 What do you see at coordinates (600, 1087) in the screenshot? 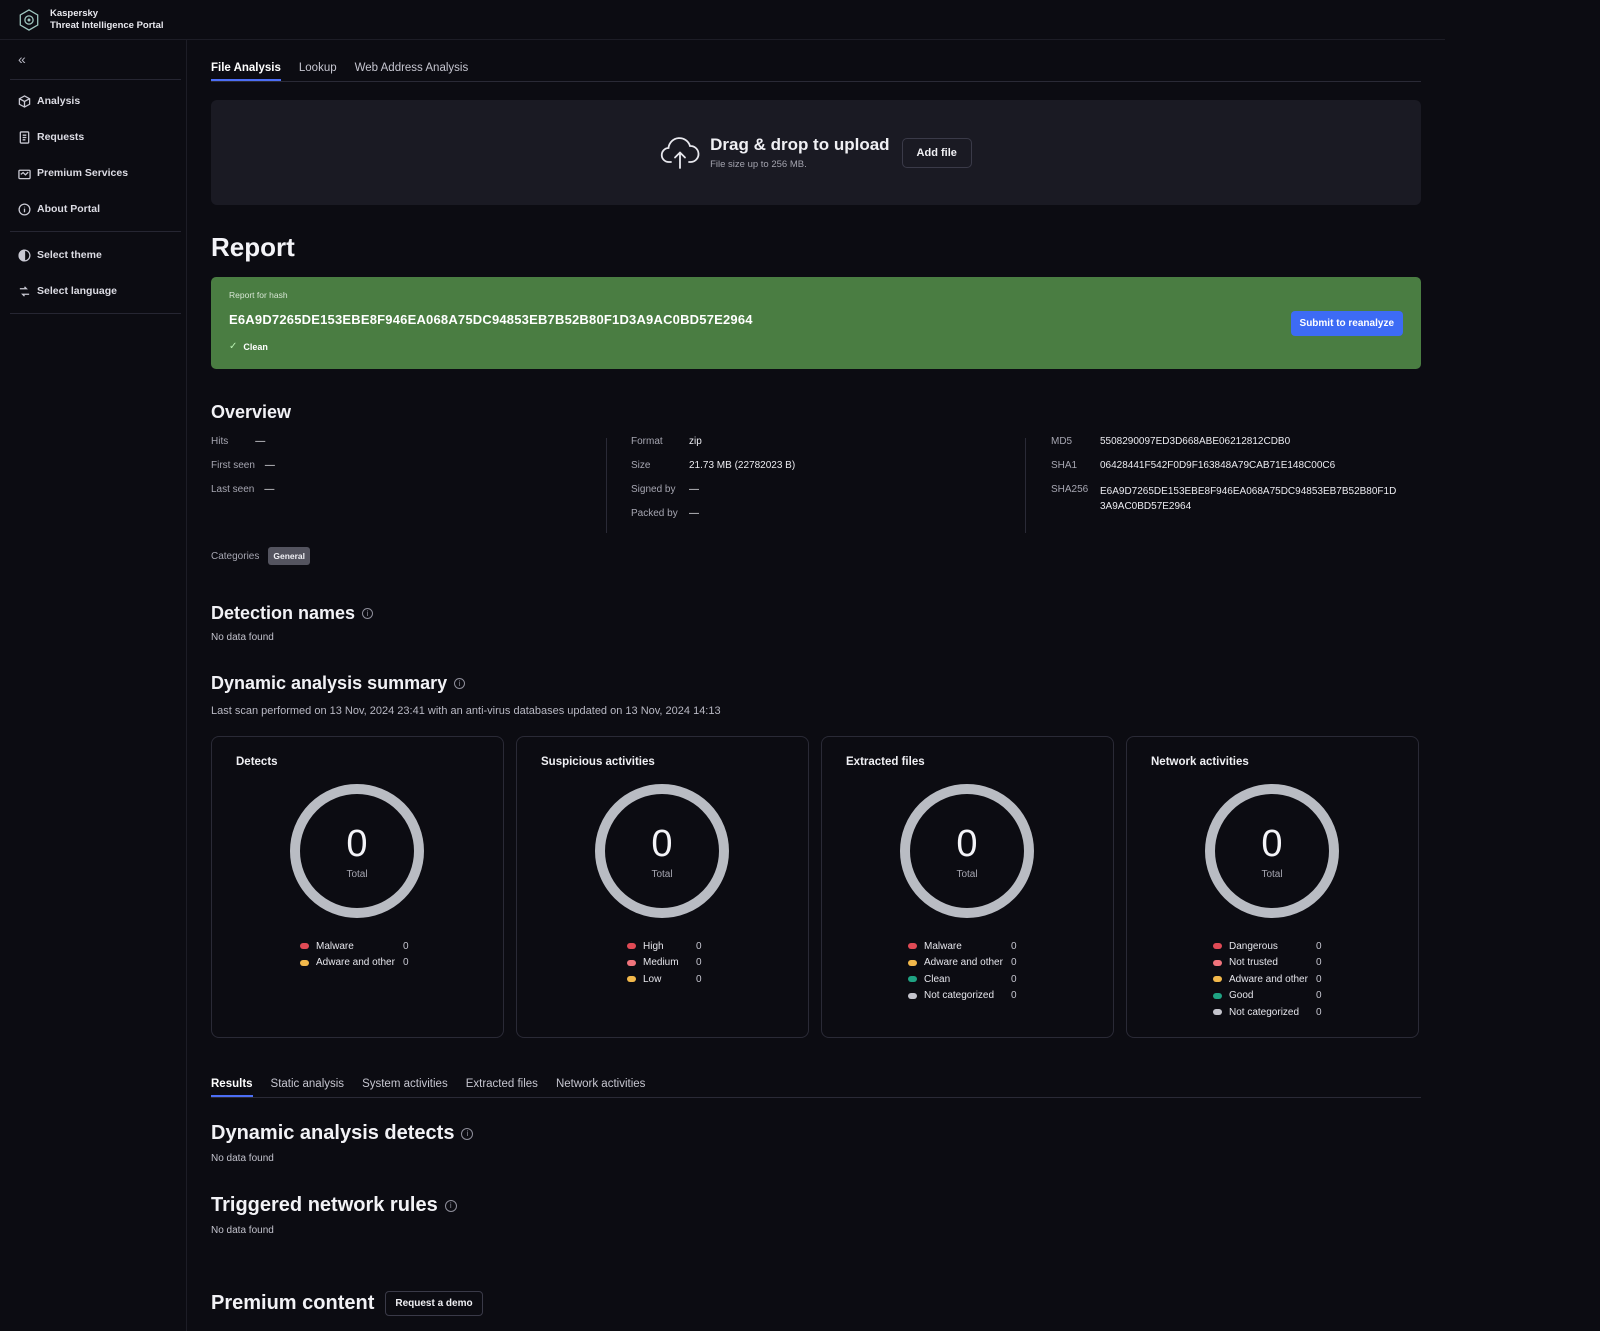
I see `tab-network-activities: Network activities` at bounding box center [600, 1087].